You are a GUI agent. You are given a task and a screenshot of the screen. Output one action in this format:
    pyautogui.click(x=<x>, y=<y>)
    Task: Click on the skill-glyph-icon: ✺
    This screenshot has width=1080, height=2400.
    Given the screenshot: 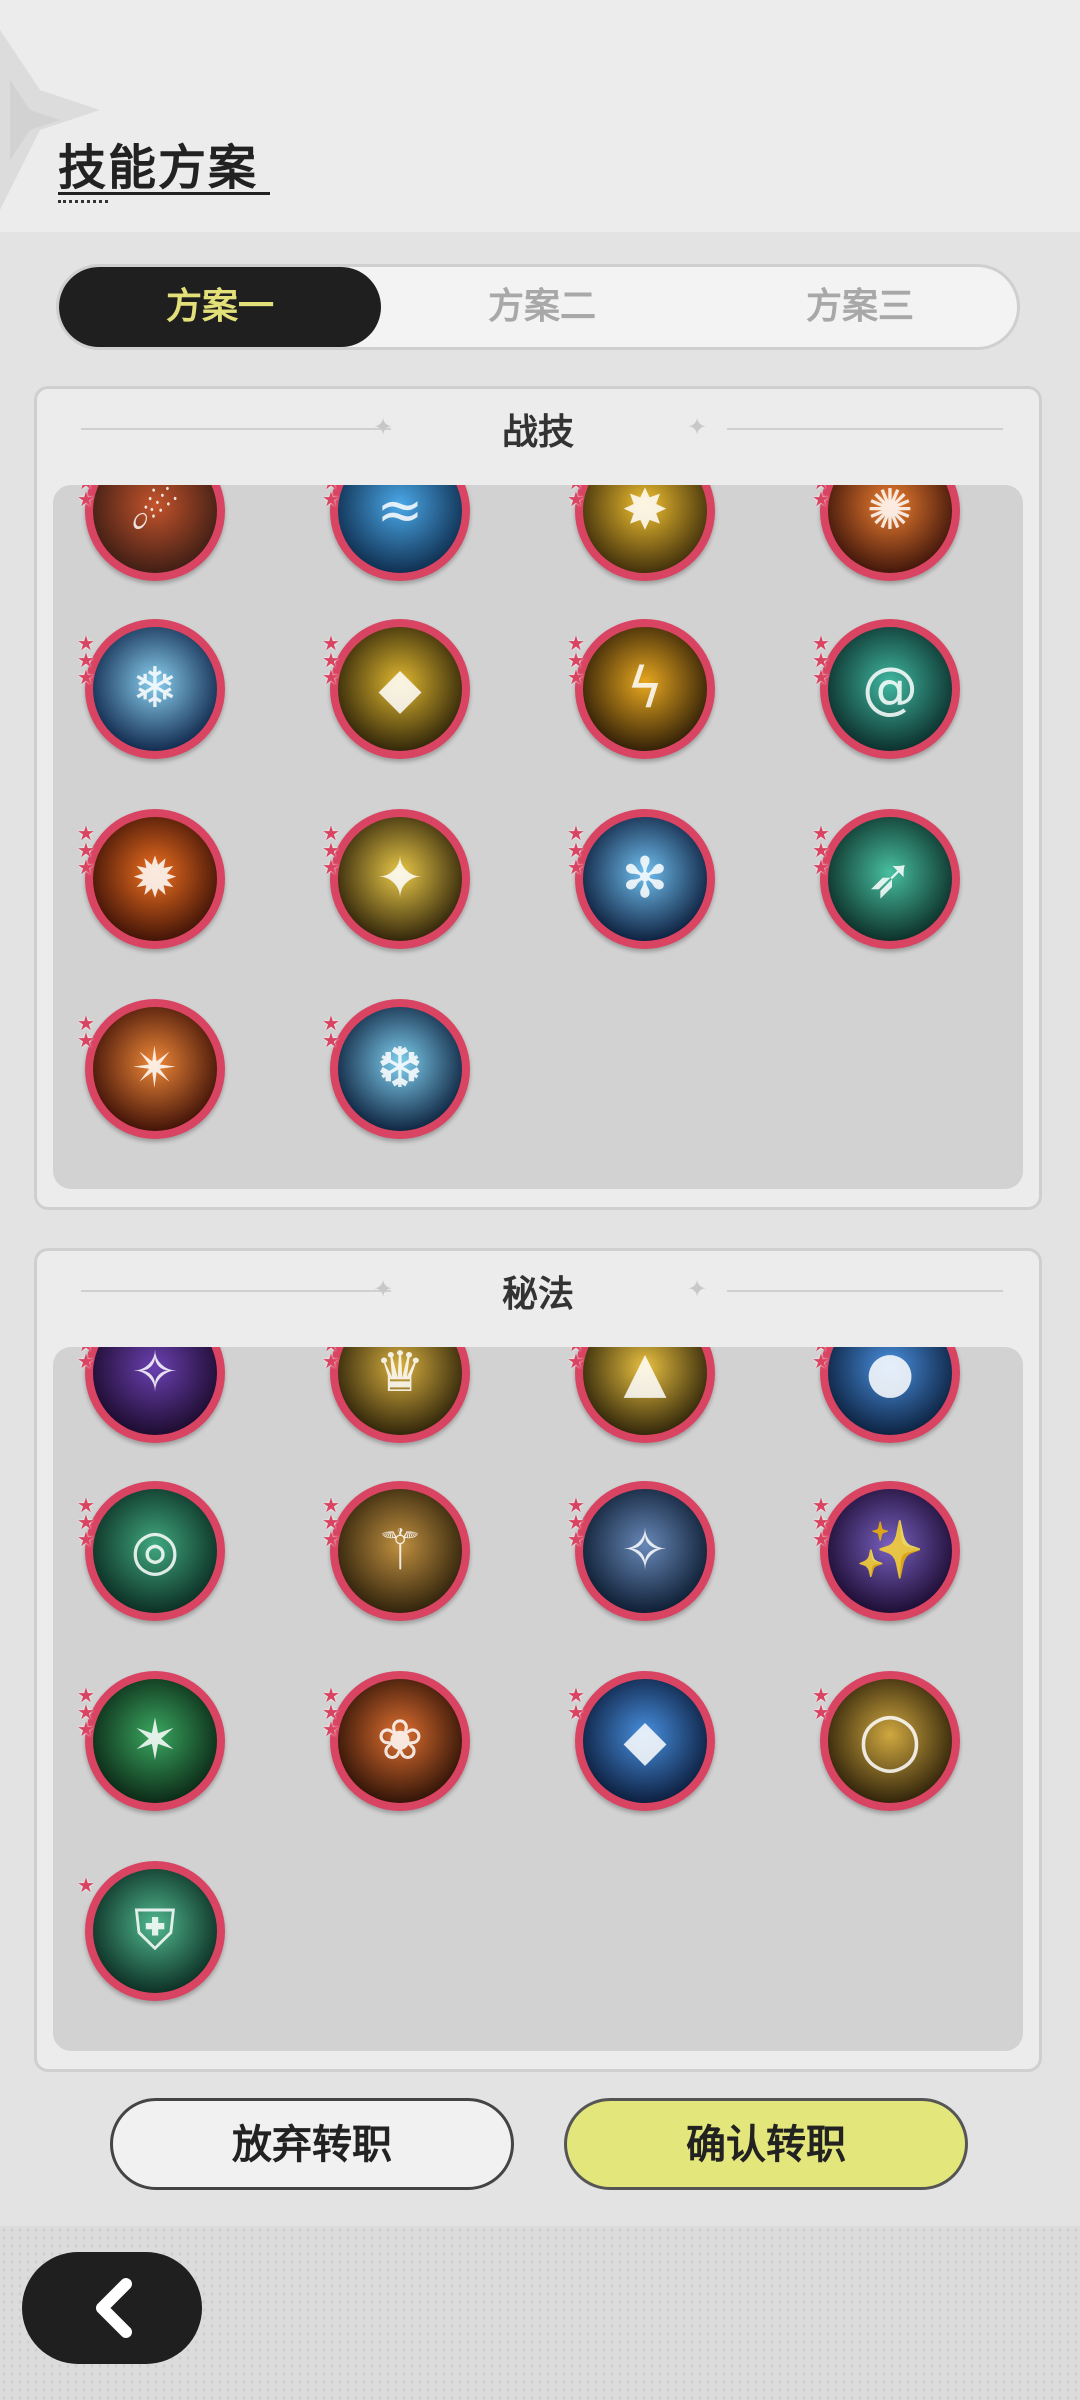 What is the action you would take?
    pyautogui.click(x=890, y=514)
    